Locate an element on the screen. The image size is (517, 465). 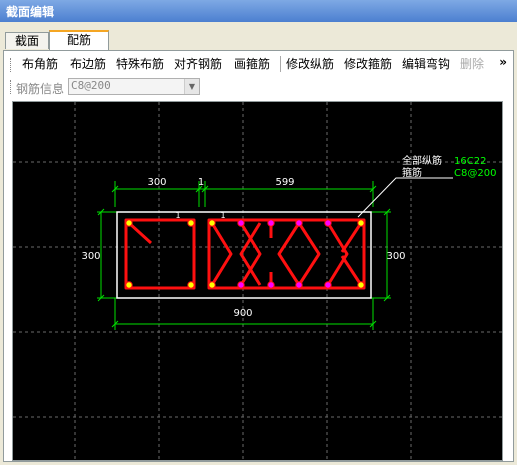
toolbar-overflow-icon: » is located at coordinates (503, 62).